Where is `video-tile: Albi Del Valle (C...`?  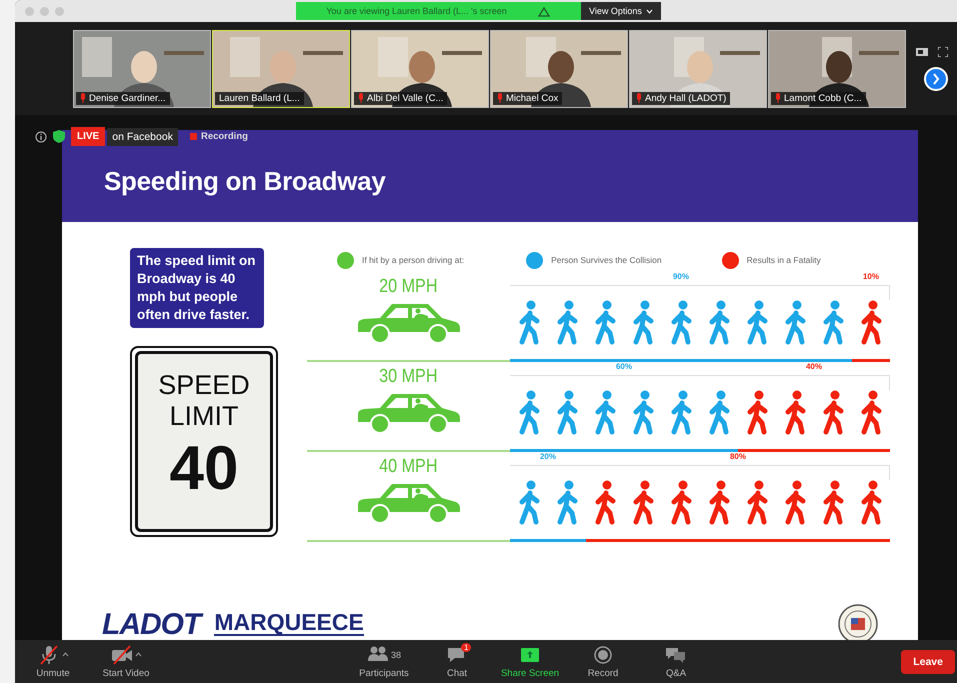
video-tile: Albi Del Valle (C... is located at coordinates (420, 69).